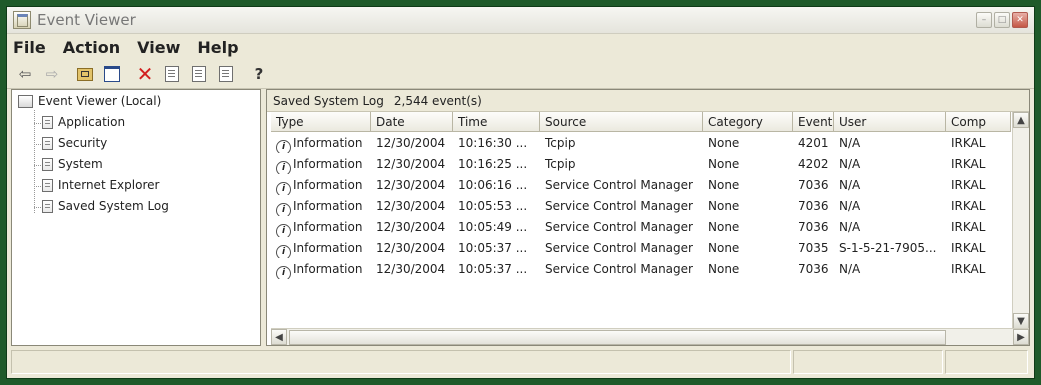 The width and height of the screenshot is (1041, 385). I want to click on export-list-icon, so click(226, 74).